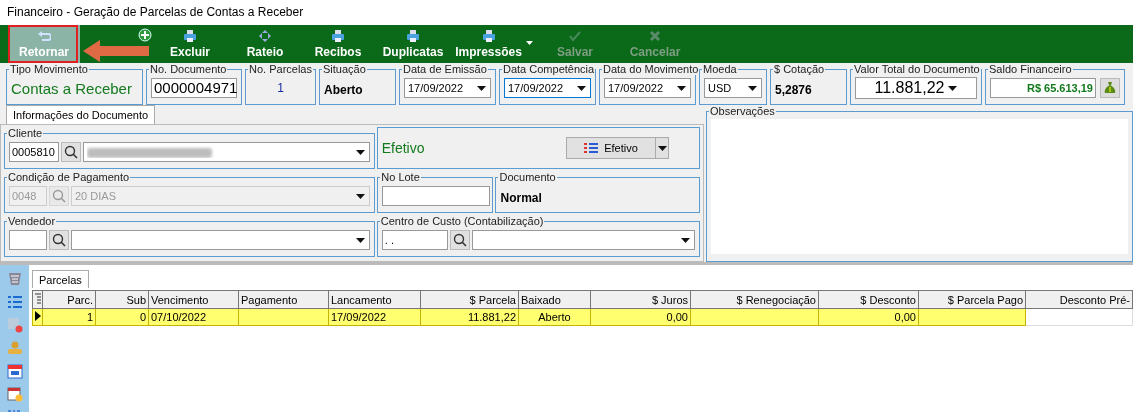  What do you see at coordinates (640, 299) in the screenshot?
I see `column-header: $ Juros` at bounding box center [640, 299].